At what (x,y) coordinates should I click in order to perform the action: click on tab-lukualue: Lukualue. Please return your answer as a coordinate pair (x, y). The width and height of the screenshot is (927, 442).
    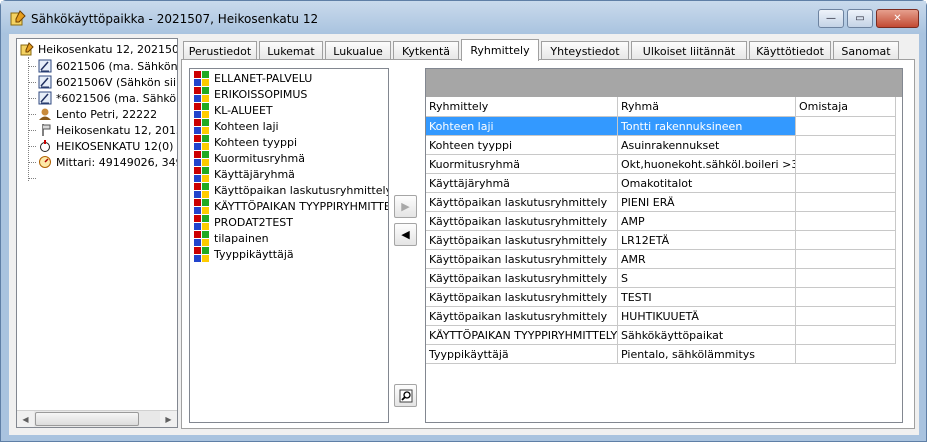
    Looking at the image, I should click on (358, 50).